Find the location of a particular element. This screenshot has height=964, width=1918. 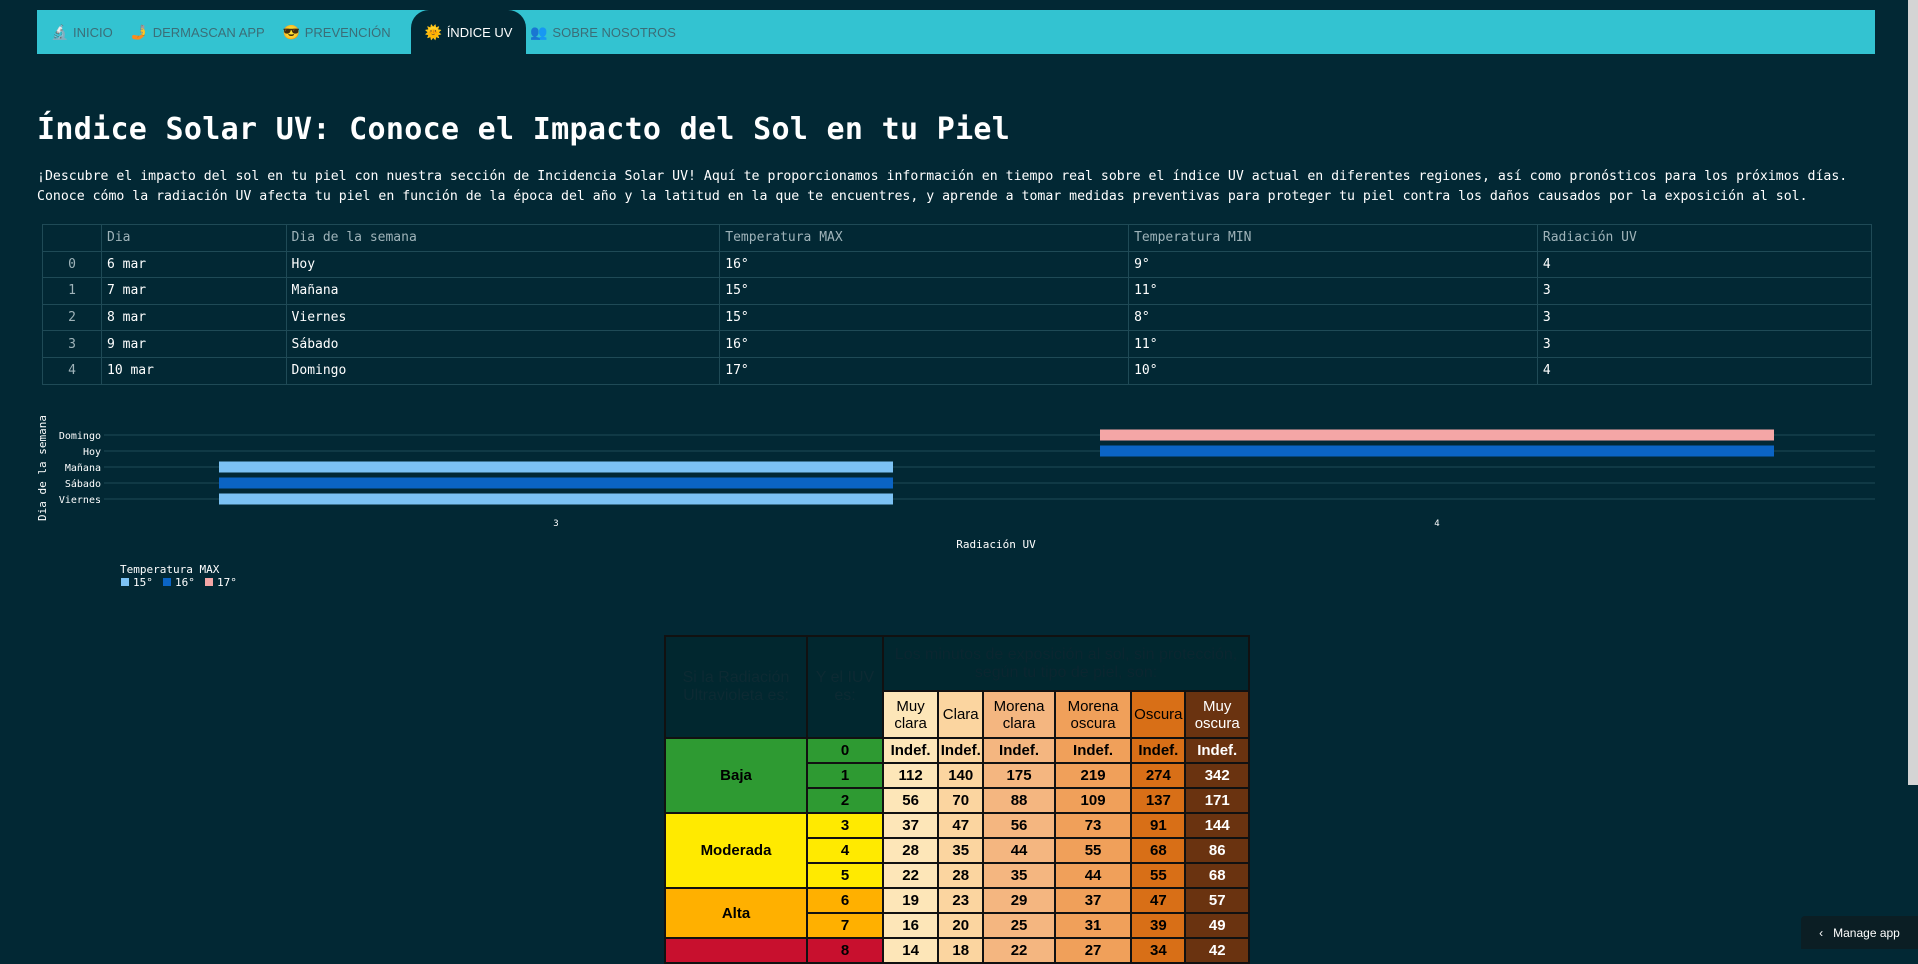

exposure-minutes-cell: 137 is located at coordinates (1158, 800).